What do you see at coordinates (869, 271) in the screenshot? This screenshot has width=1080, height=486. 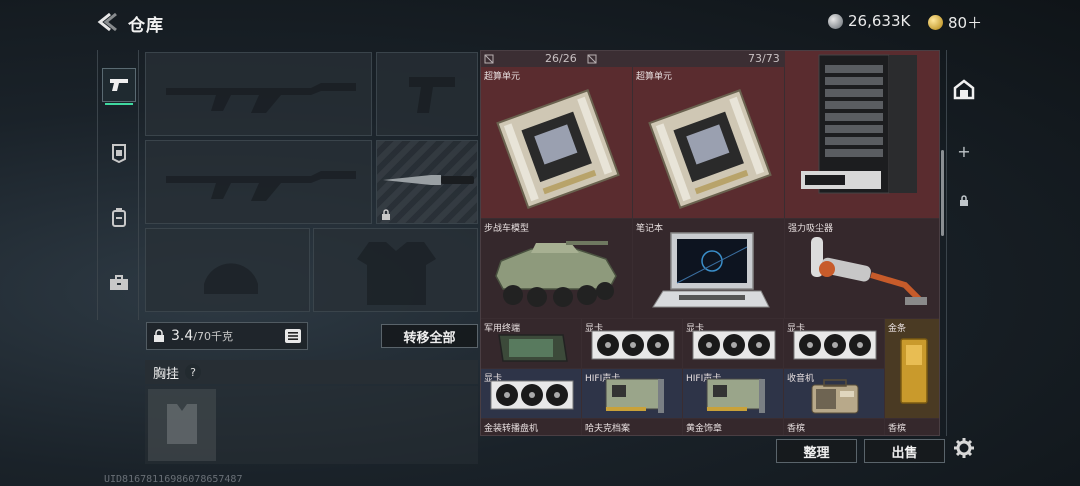 I see `vacuum-cleaner-icon` at bounding box center [869, 271].